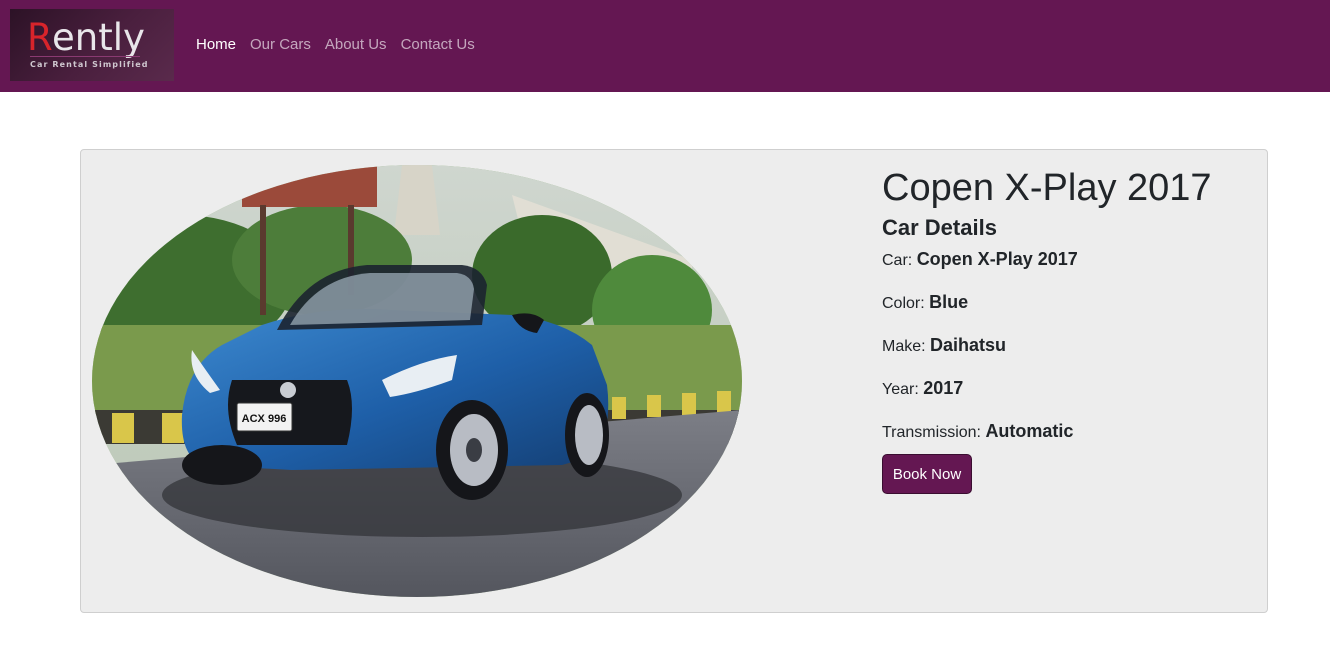 This screenshot has width=1330, height=648. Describe the element at coordinates (1072, 346) in the screenshot. I see `spec-make: Make: Daihatsu` at that location.